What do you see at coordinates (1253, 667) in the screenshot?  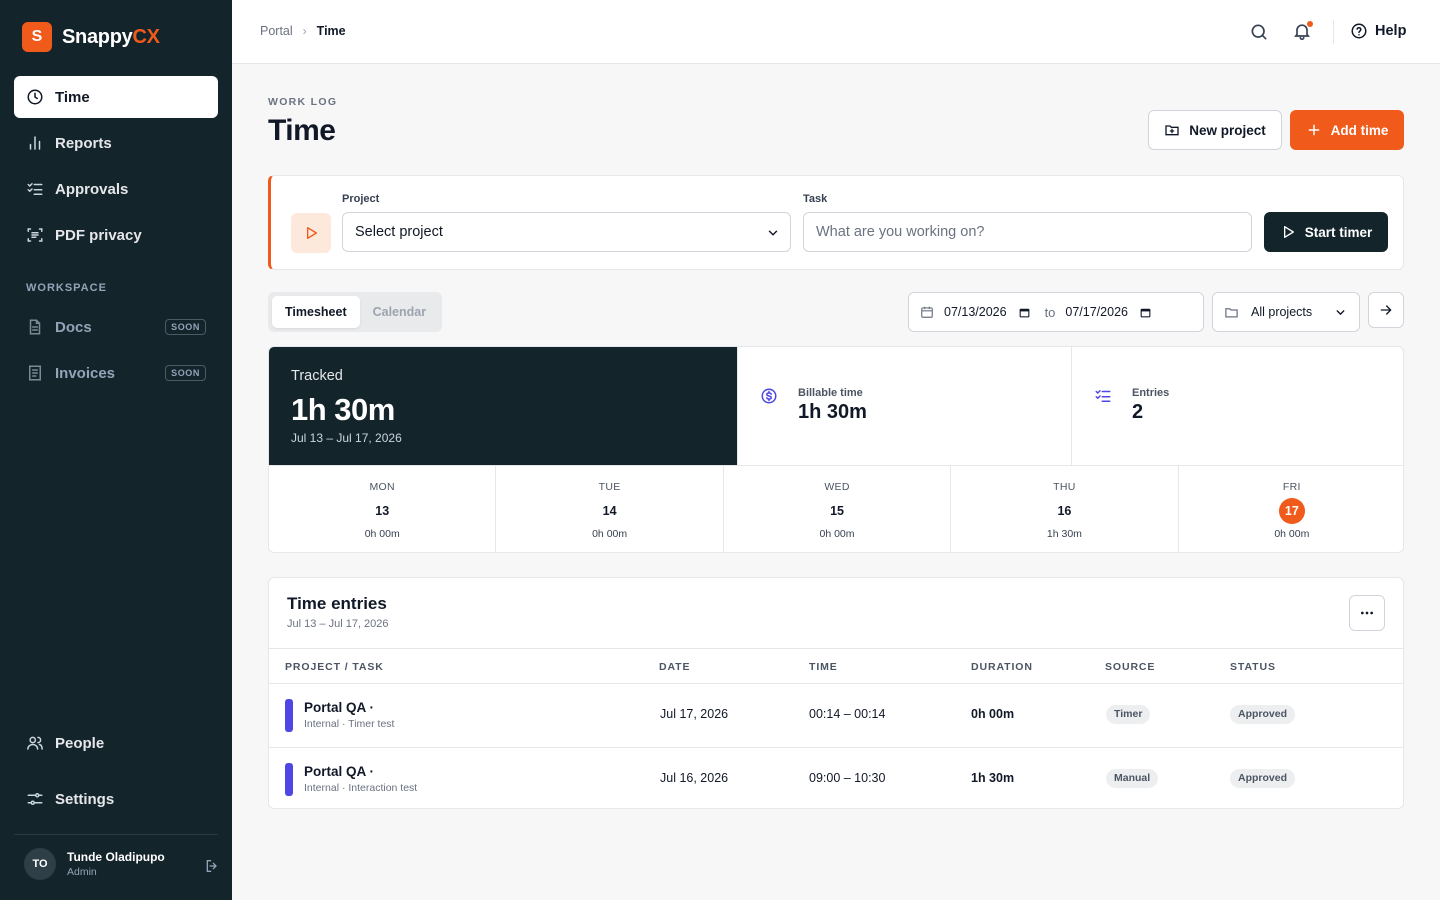 I see `column-header-status: STATUS` at bounding box center [1253, 667].